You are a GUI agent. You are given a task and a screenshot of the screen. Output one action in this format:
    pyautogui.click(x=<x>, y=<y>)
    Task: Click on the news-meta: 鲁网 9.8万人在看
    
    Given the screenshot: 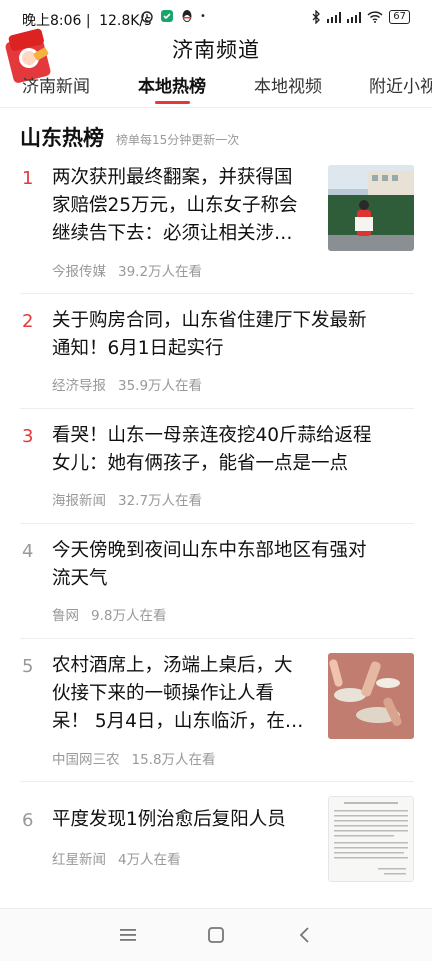 What is the action you would take?
    pyautogui.click(x=109, y=614)
    